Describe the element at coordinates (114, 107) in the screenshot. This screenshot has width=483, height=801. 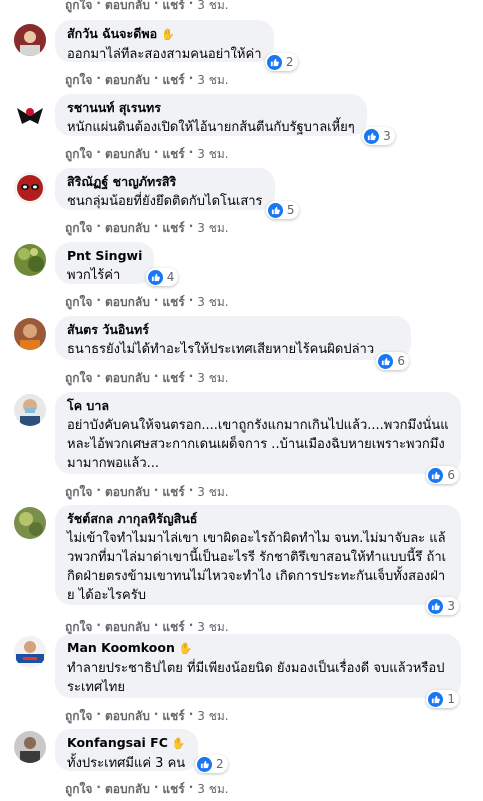
I see `commenter-name: รชานนท์ สุเรนทร` at that location.